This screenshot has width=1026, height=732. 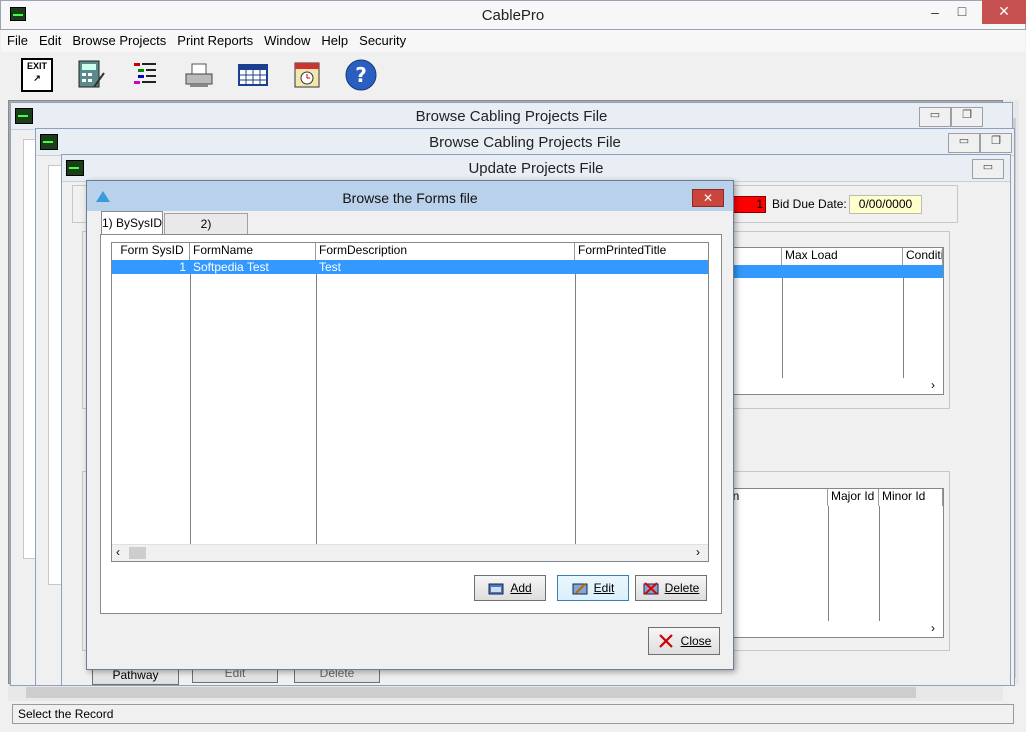 What do you see at coordinates (833, 321) in the screenshot?
I see `upper-grid: Max Load Conditio ›` at bounding box center [833, 321].